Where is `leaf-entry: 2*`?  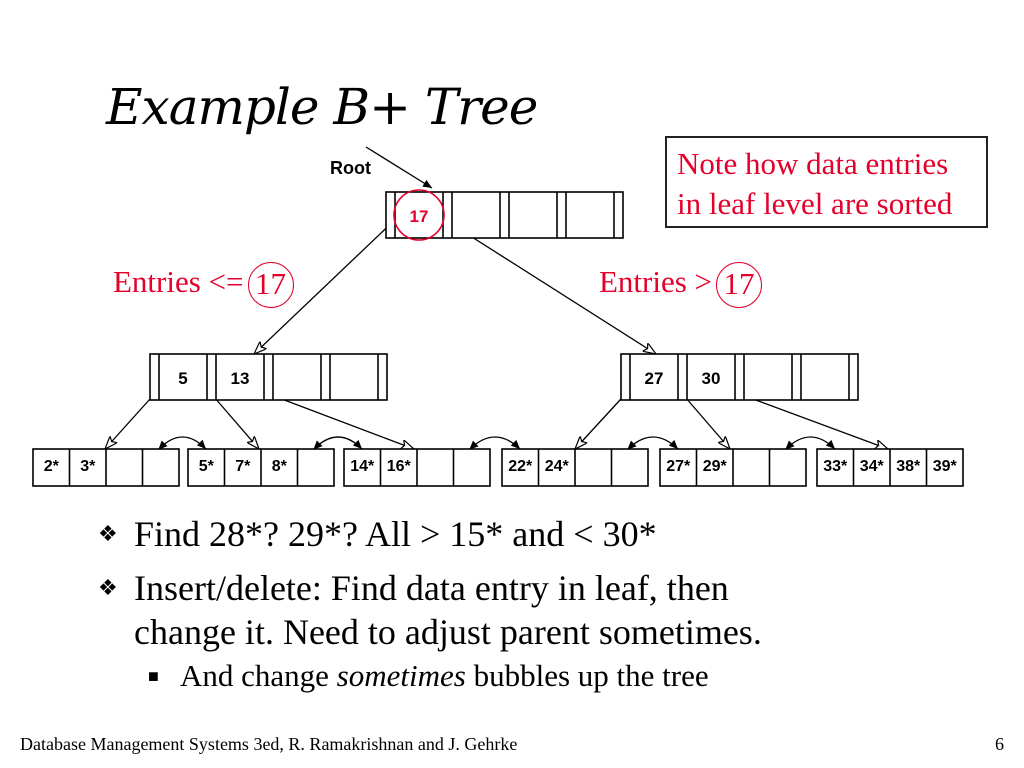
leaf-entry: 2* is located at coordinates (52, 466).